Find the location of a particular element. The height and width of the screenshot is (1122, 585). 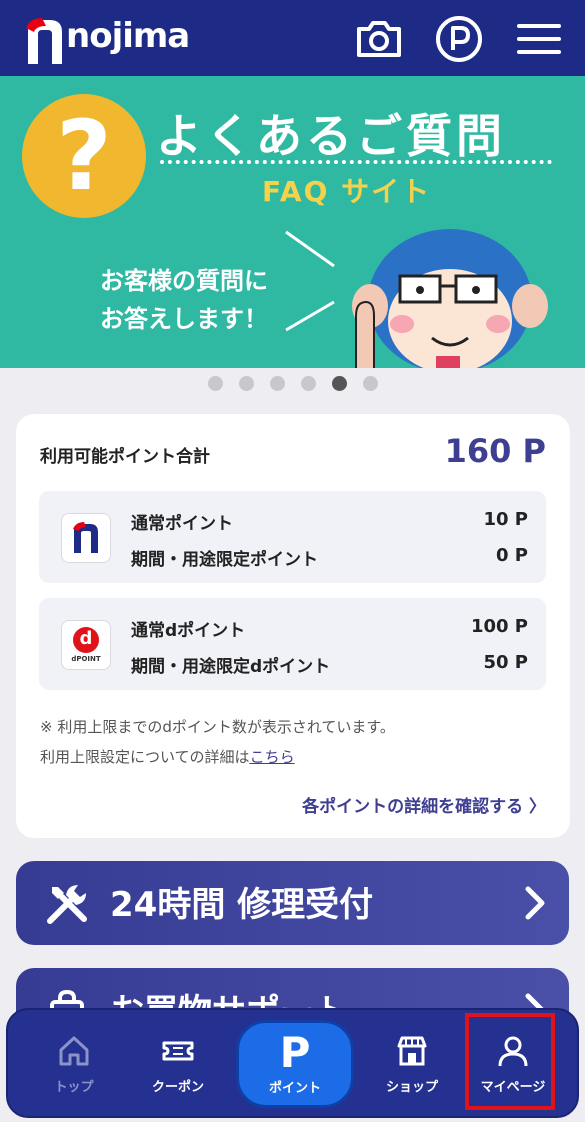

limited-dpoint-value: 50 P is located at coordinates (505, 662).